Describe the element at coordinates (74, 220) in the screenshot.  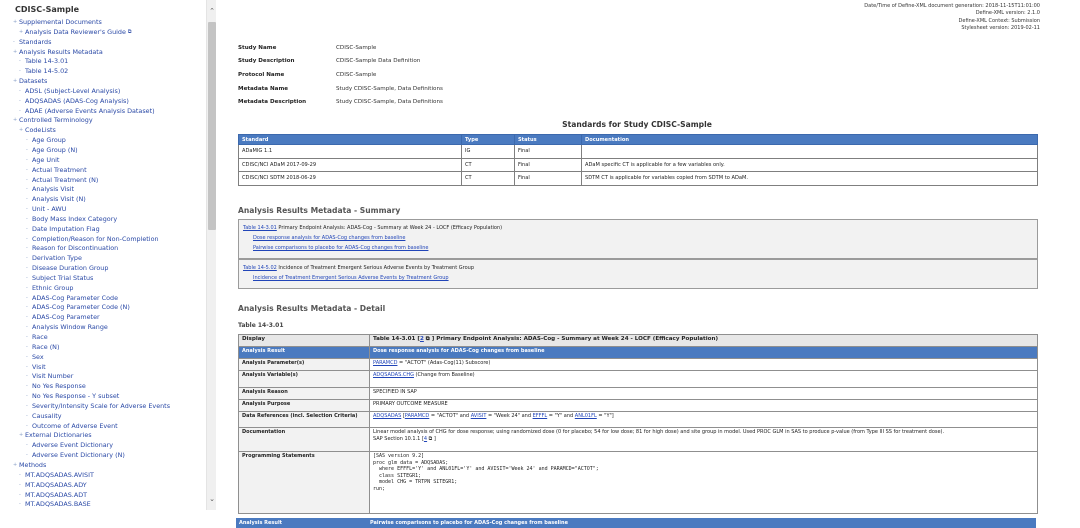
I see `toc-item-label: Body Mass Index Category` at that location.